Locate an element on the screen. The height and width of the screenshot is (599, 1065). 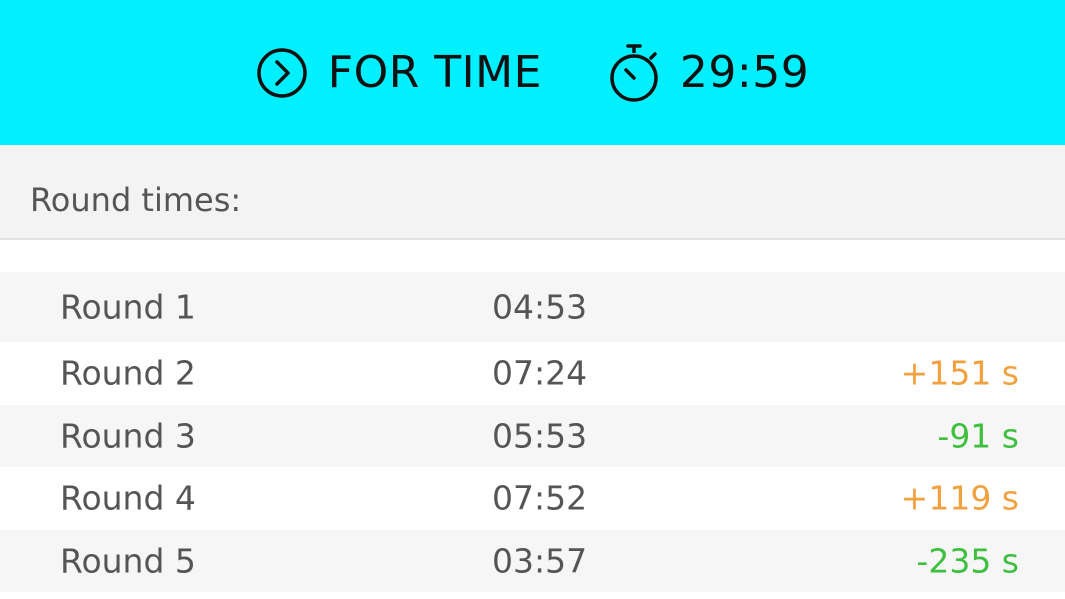
round-row-3: Round 3 05:53 -91 s is located at coordinates (532, 436).